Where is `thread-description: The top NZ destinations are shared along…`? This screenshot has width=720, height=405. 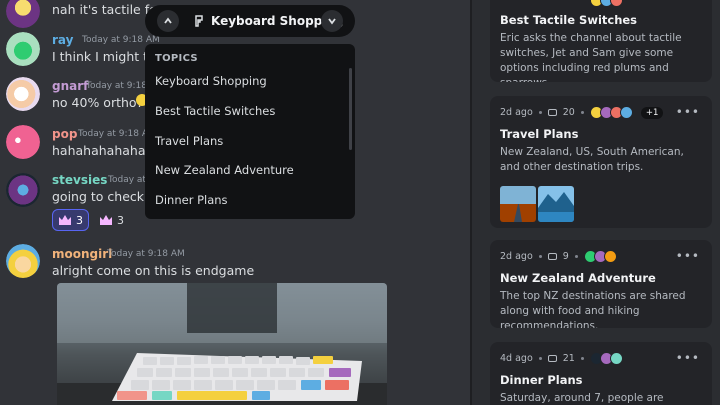
thread-description: The top NZ destinations are shared along… is located at coordinates (593, 309).